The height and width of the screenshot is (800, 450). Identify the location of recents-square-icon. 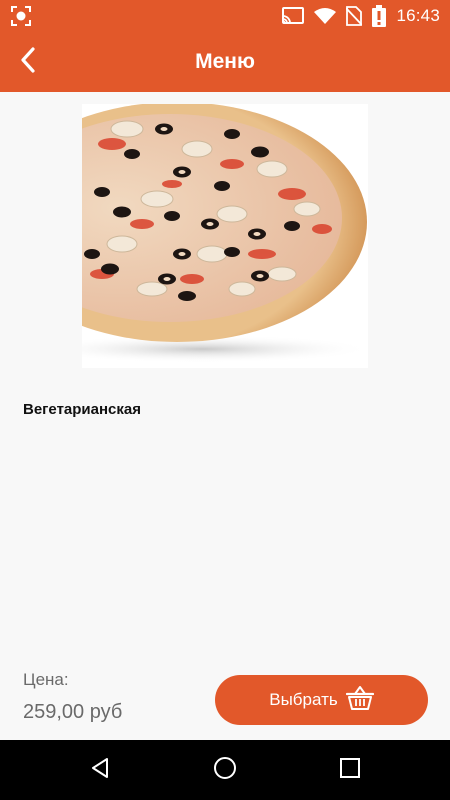
(350, 770).